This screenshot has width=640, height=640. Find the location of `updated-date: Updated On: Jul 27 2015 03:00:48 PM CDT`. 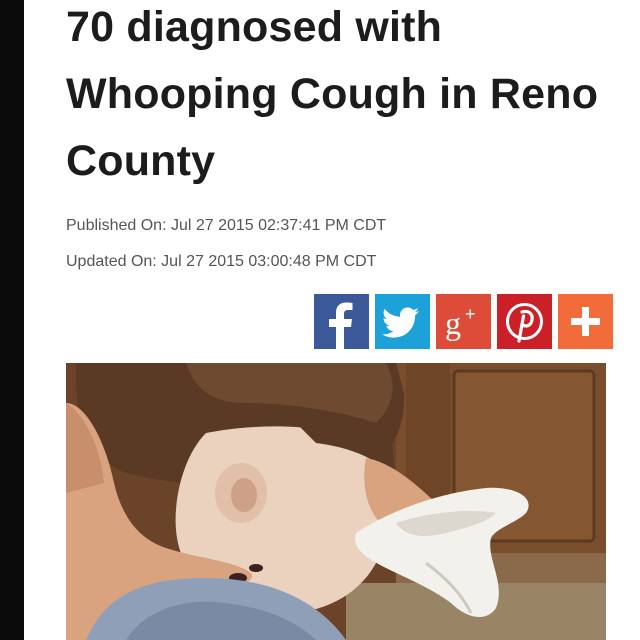

updated-date: Updated On: Jul 27 2015 03:00:48 PM CDT is located at coordinates (221, 261).